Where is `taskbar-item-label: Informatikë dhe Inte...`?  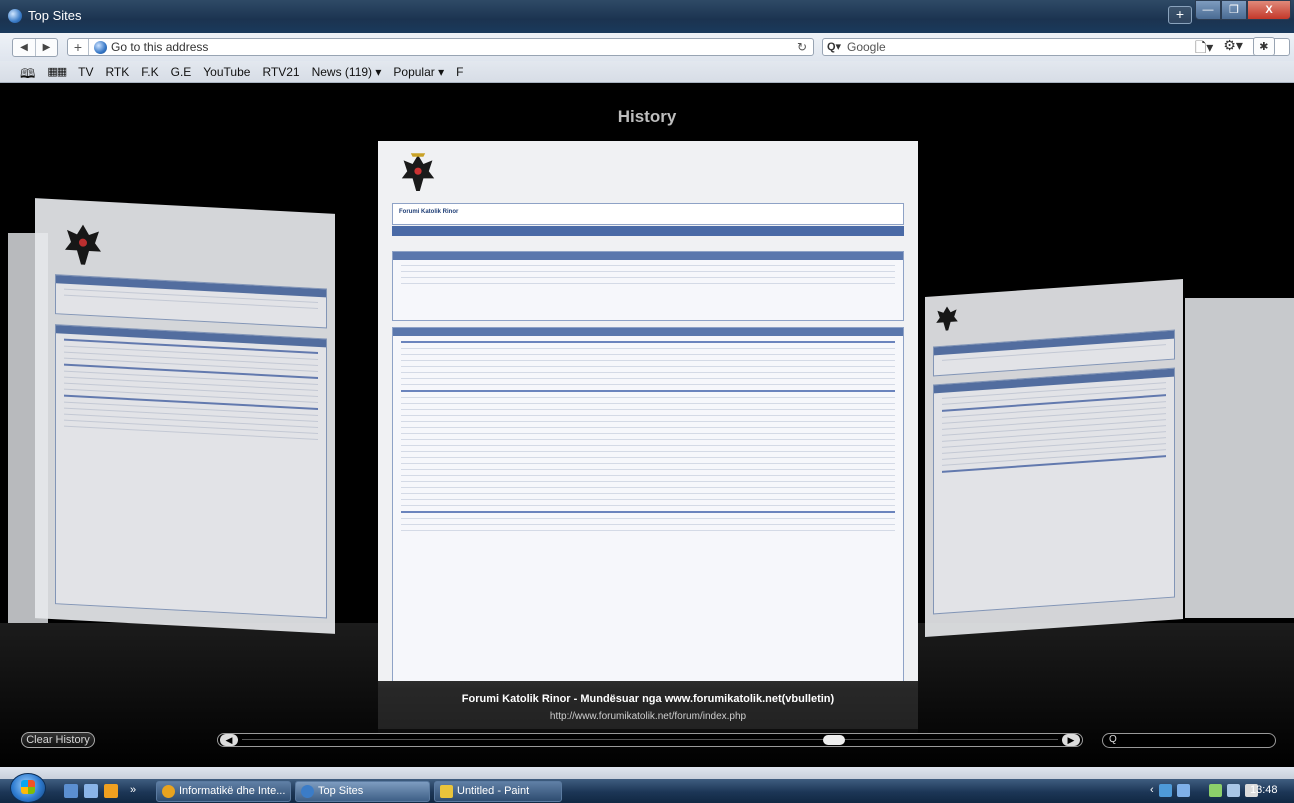
taskbar-item-label: Informatikë dhe Inte... is located at coordinates (232, 791).